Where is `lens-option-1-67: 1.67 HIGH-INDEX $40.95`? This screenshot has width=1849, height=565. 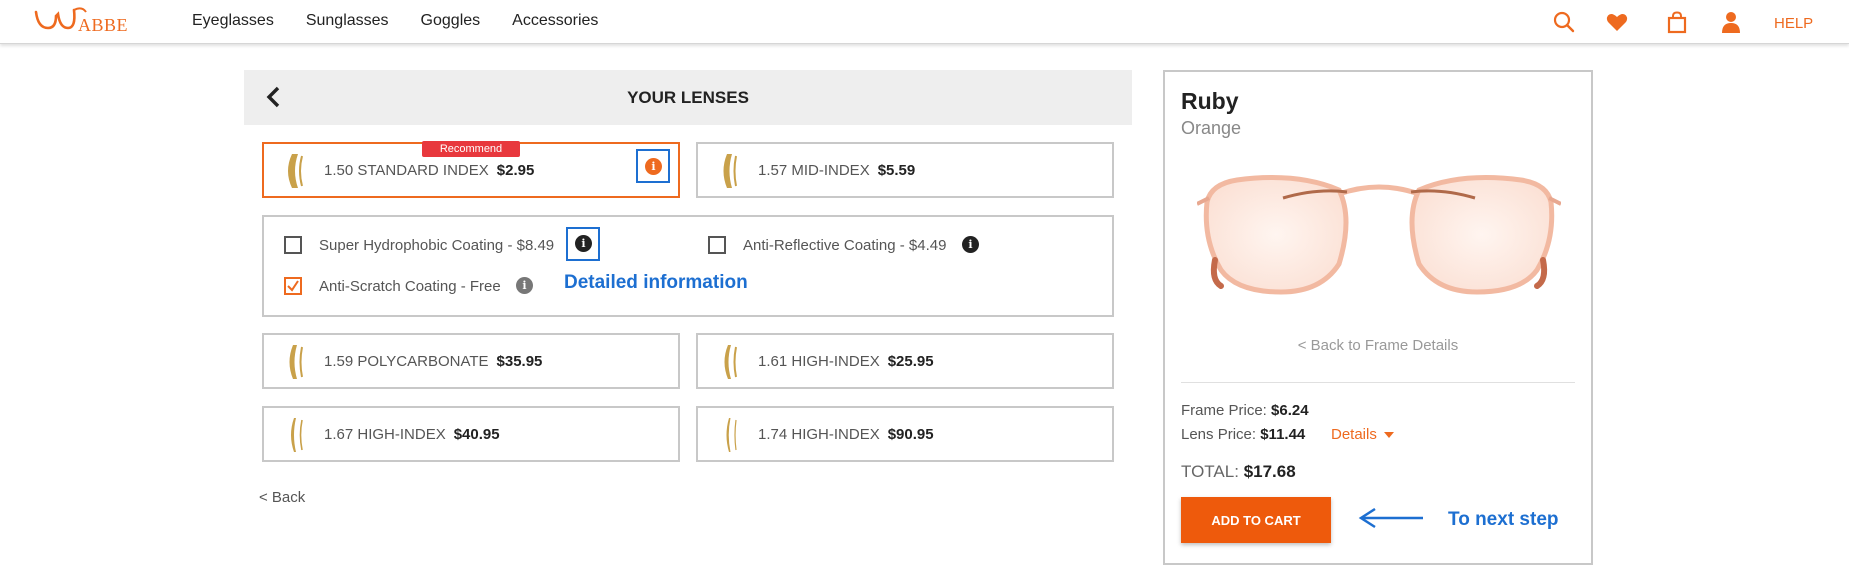 lens-option-1-67: 1.67 HIGH-INDEX $40.95 is located at coordinates (471, 434).